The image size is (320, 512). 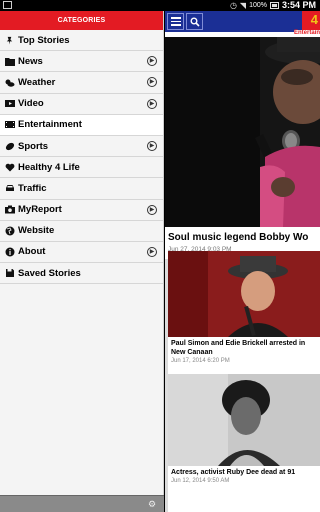 What do you see at coordinates (30, 61) in the screenshot?
I see `sidebar-item-label: News` at bounding box center [30, 61].